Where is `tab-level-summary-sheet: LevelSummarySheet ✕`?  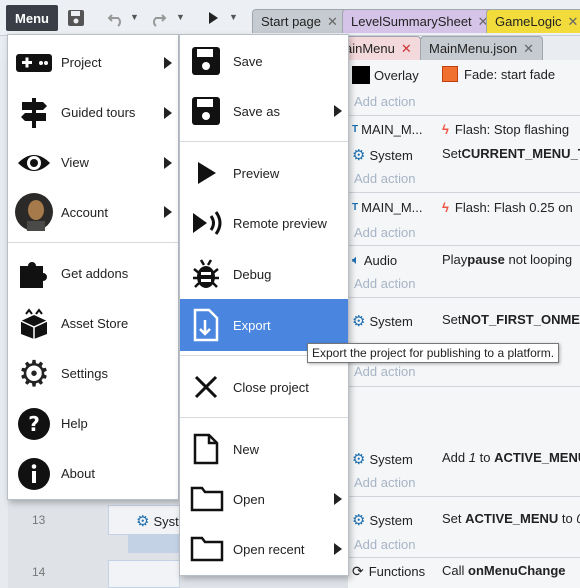
tab-level-summary-sheet: LevelSummarySheet ✕ is located at coordinates (420, 21).